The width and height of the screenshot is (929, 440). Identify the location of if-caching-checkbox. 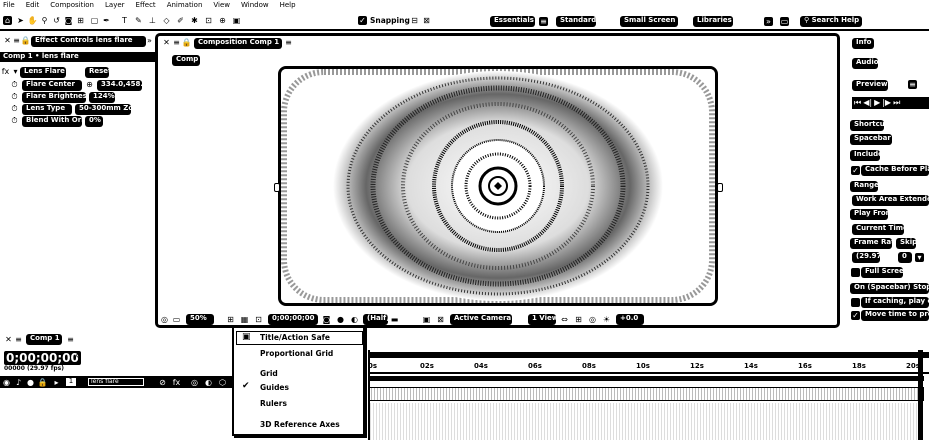
(855, 302).